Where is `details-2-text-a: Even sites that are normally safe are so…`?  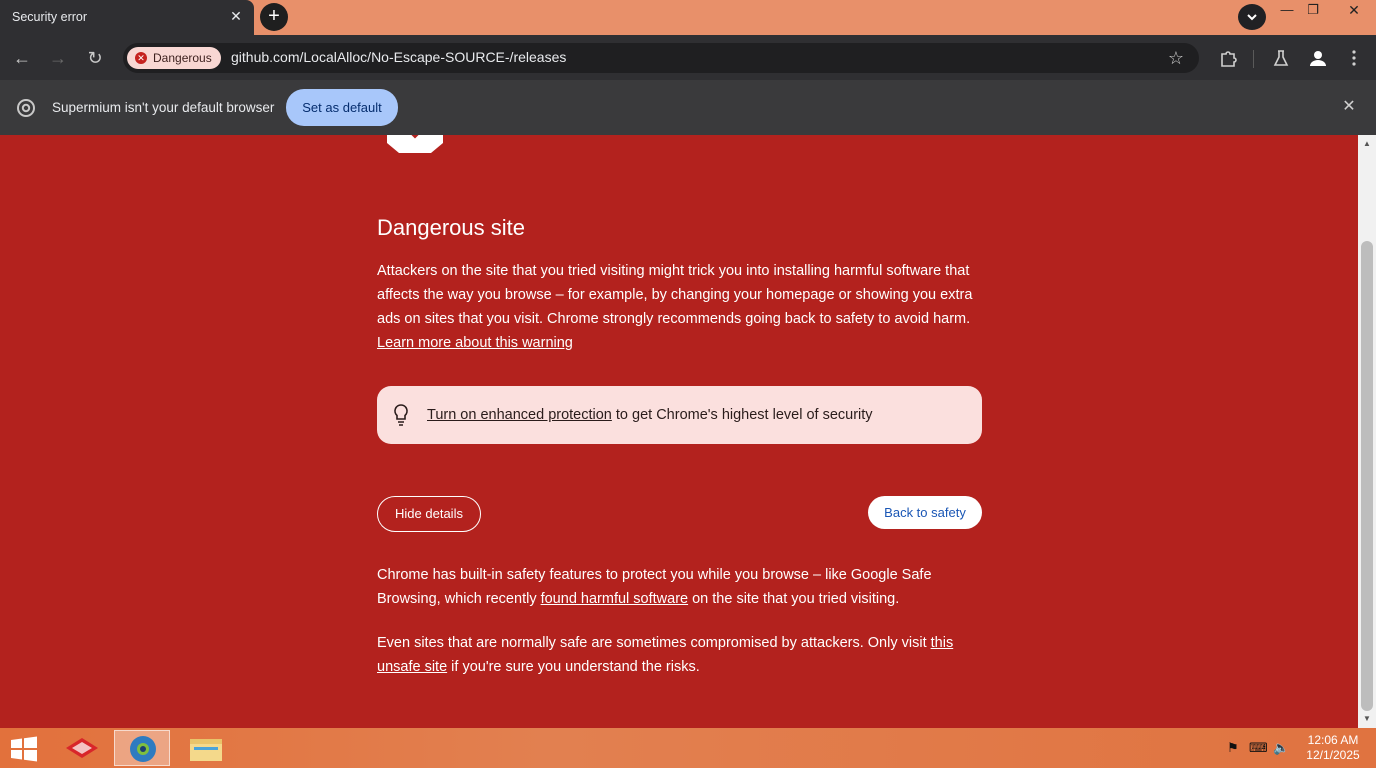 details-2-text-a: Even sites that are normally safe are so… is located at coordinates (654, 643).